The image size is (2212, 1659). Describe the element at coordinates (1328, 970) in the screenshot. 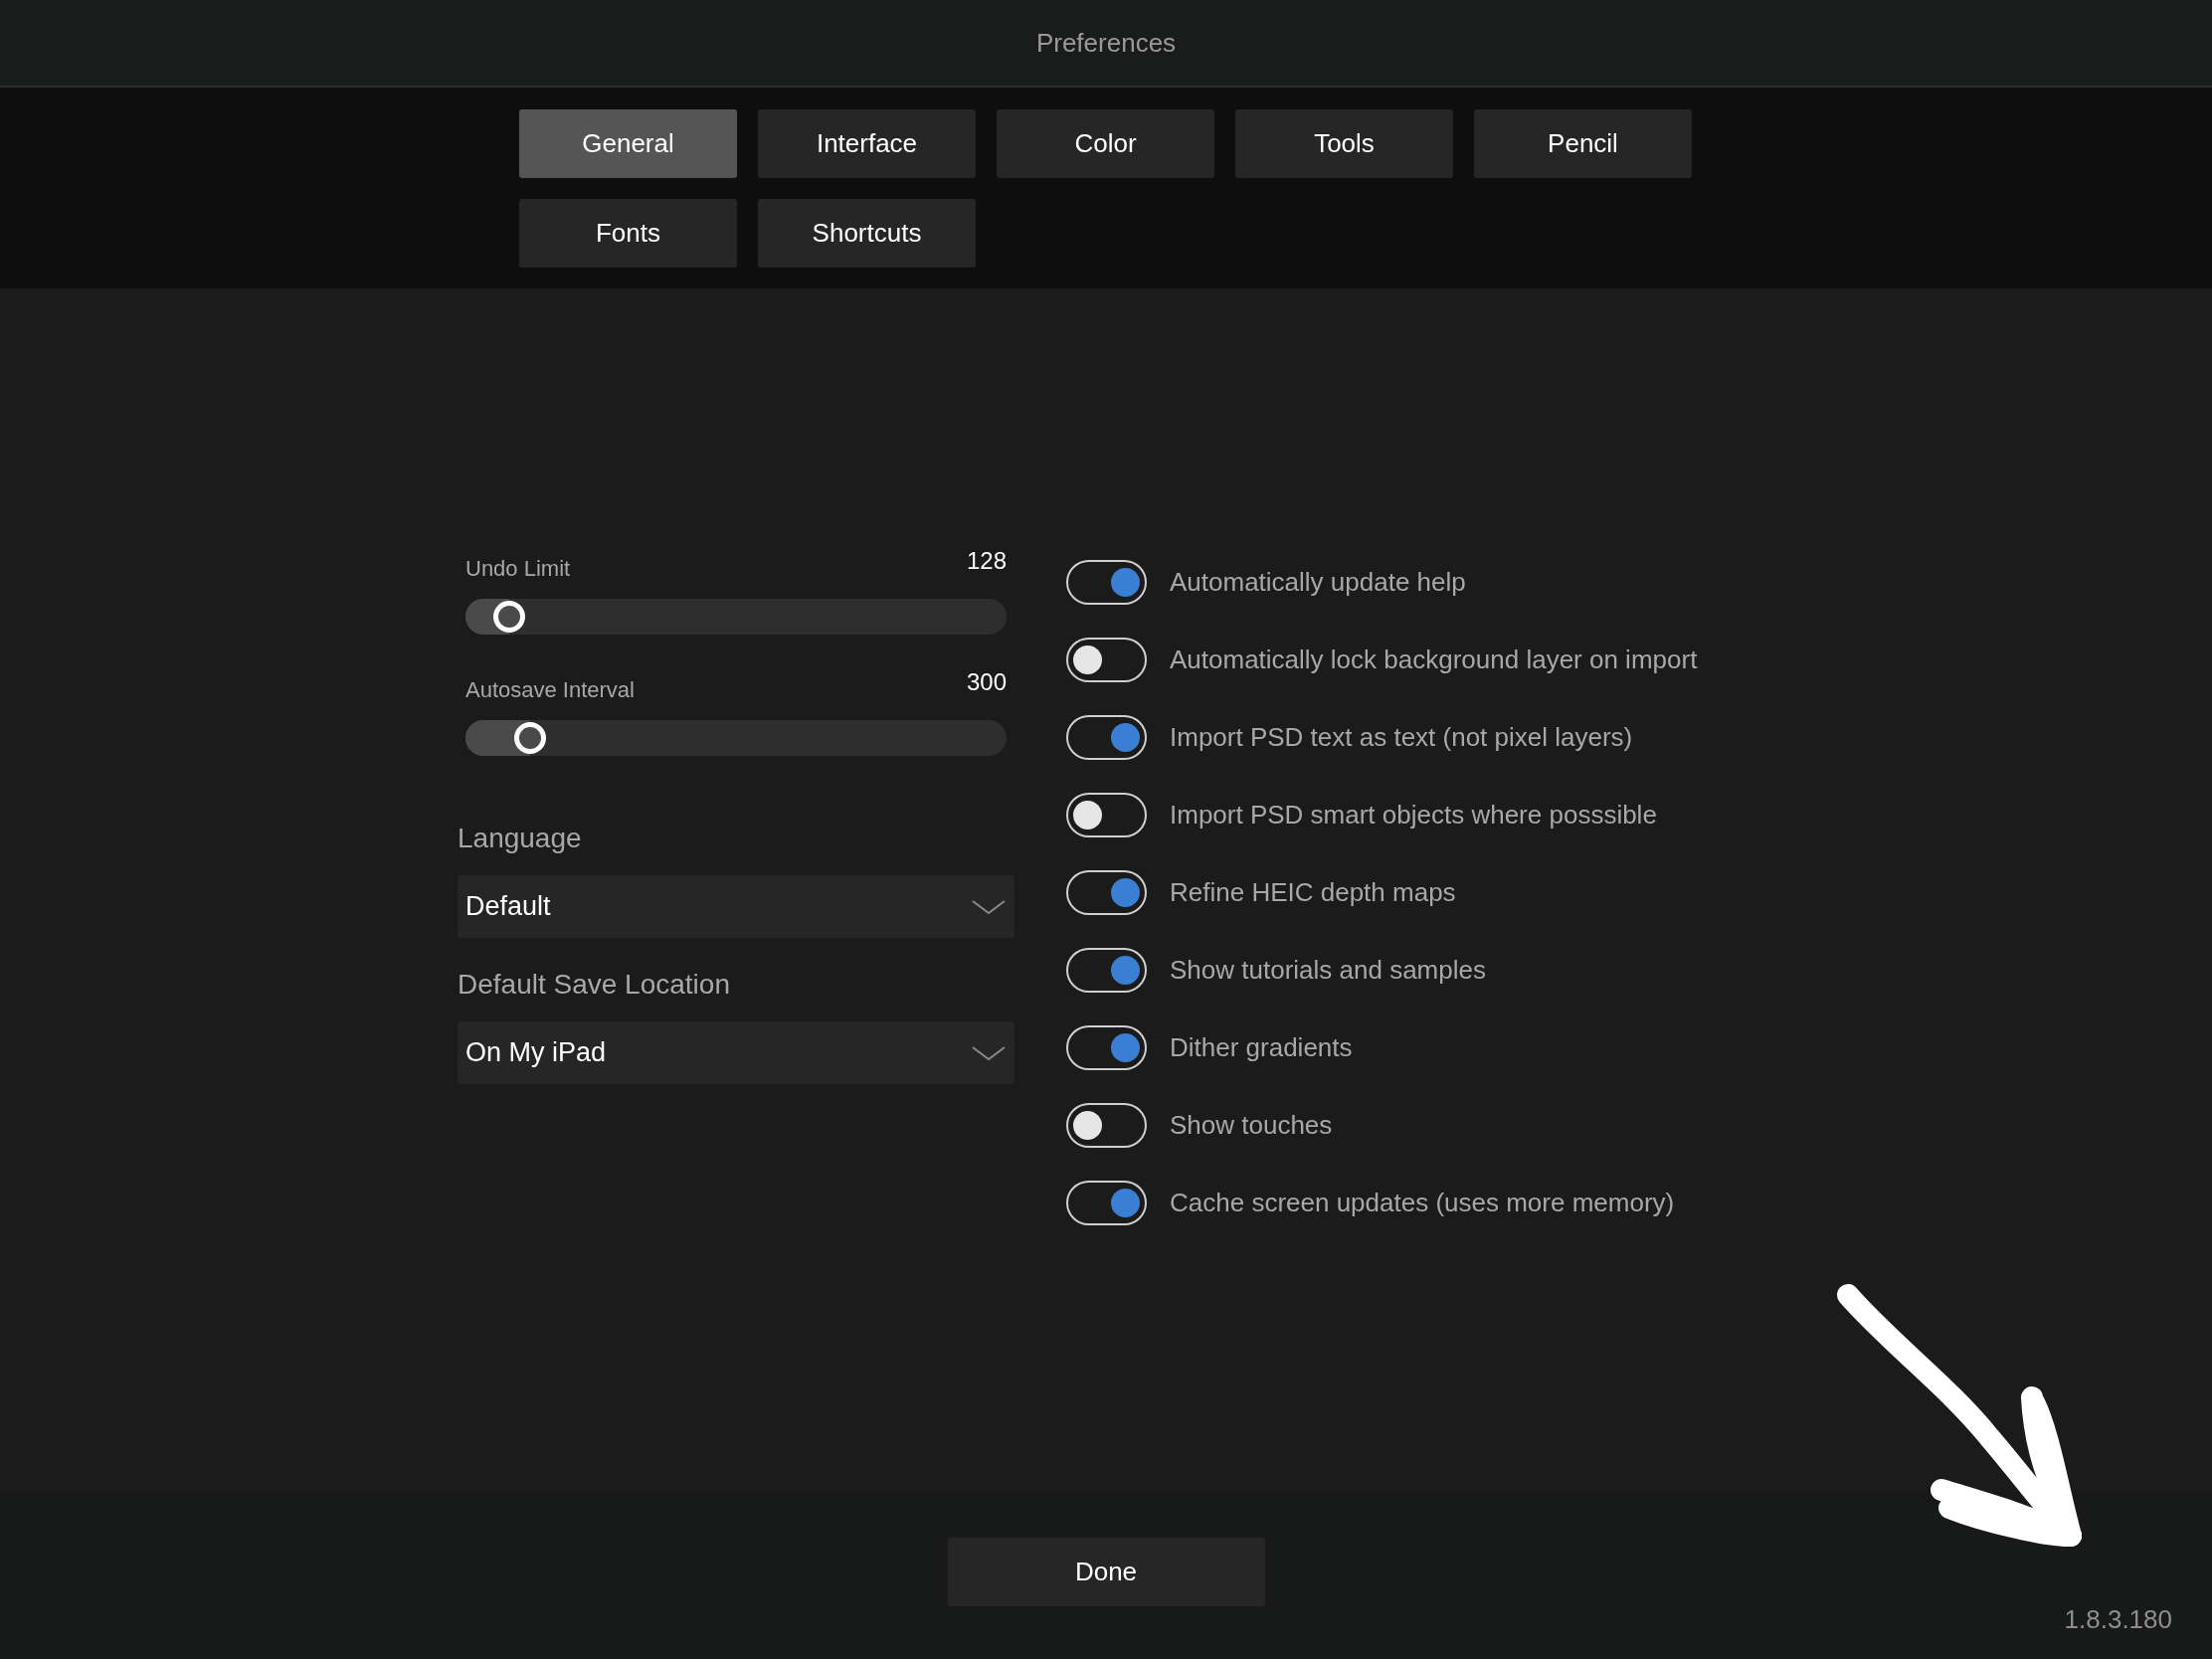

I see `toggle-label: Show tutorials and samples` at that location.